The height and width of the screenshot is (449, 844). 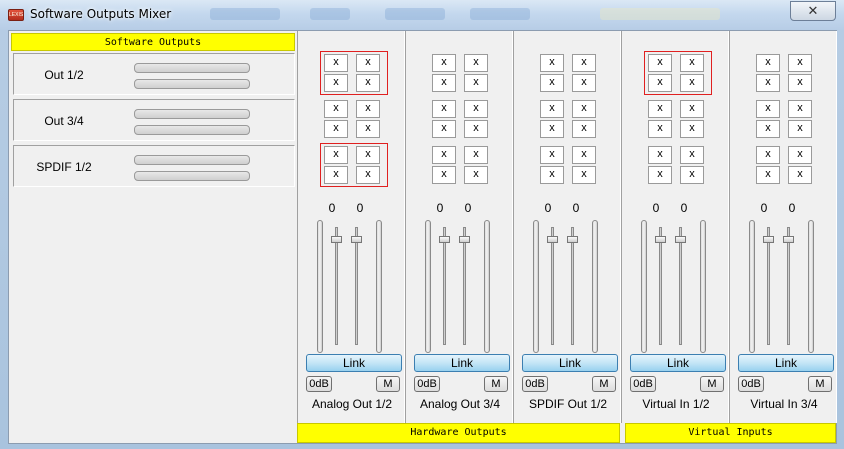 What do you see at coordinates (154, 74) in the screenshot?
I see `software-output-row: Out 1/2` at bounding box center [154, 74].